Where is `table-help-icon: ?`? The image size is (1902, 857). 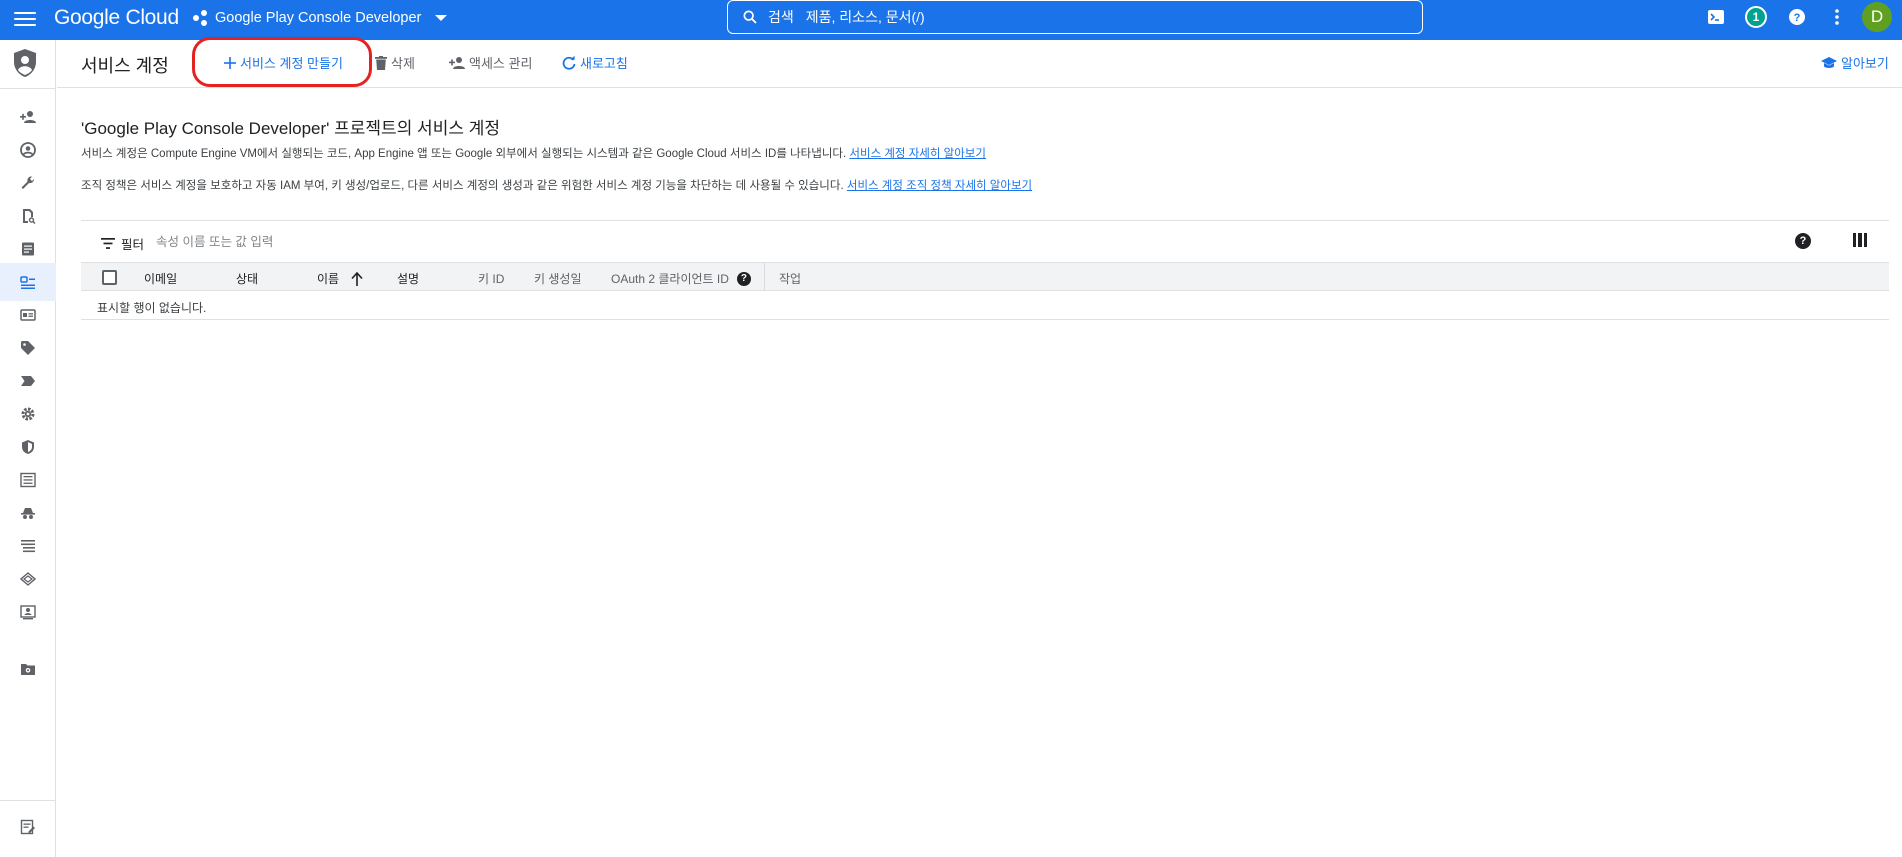
table-help-icon: ? is located at coordinates (1803, 241).